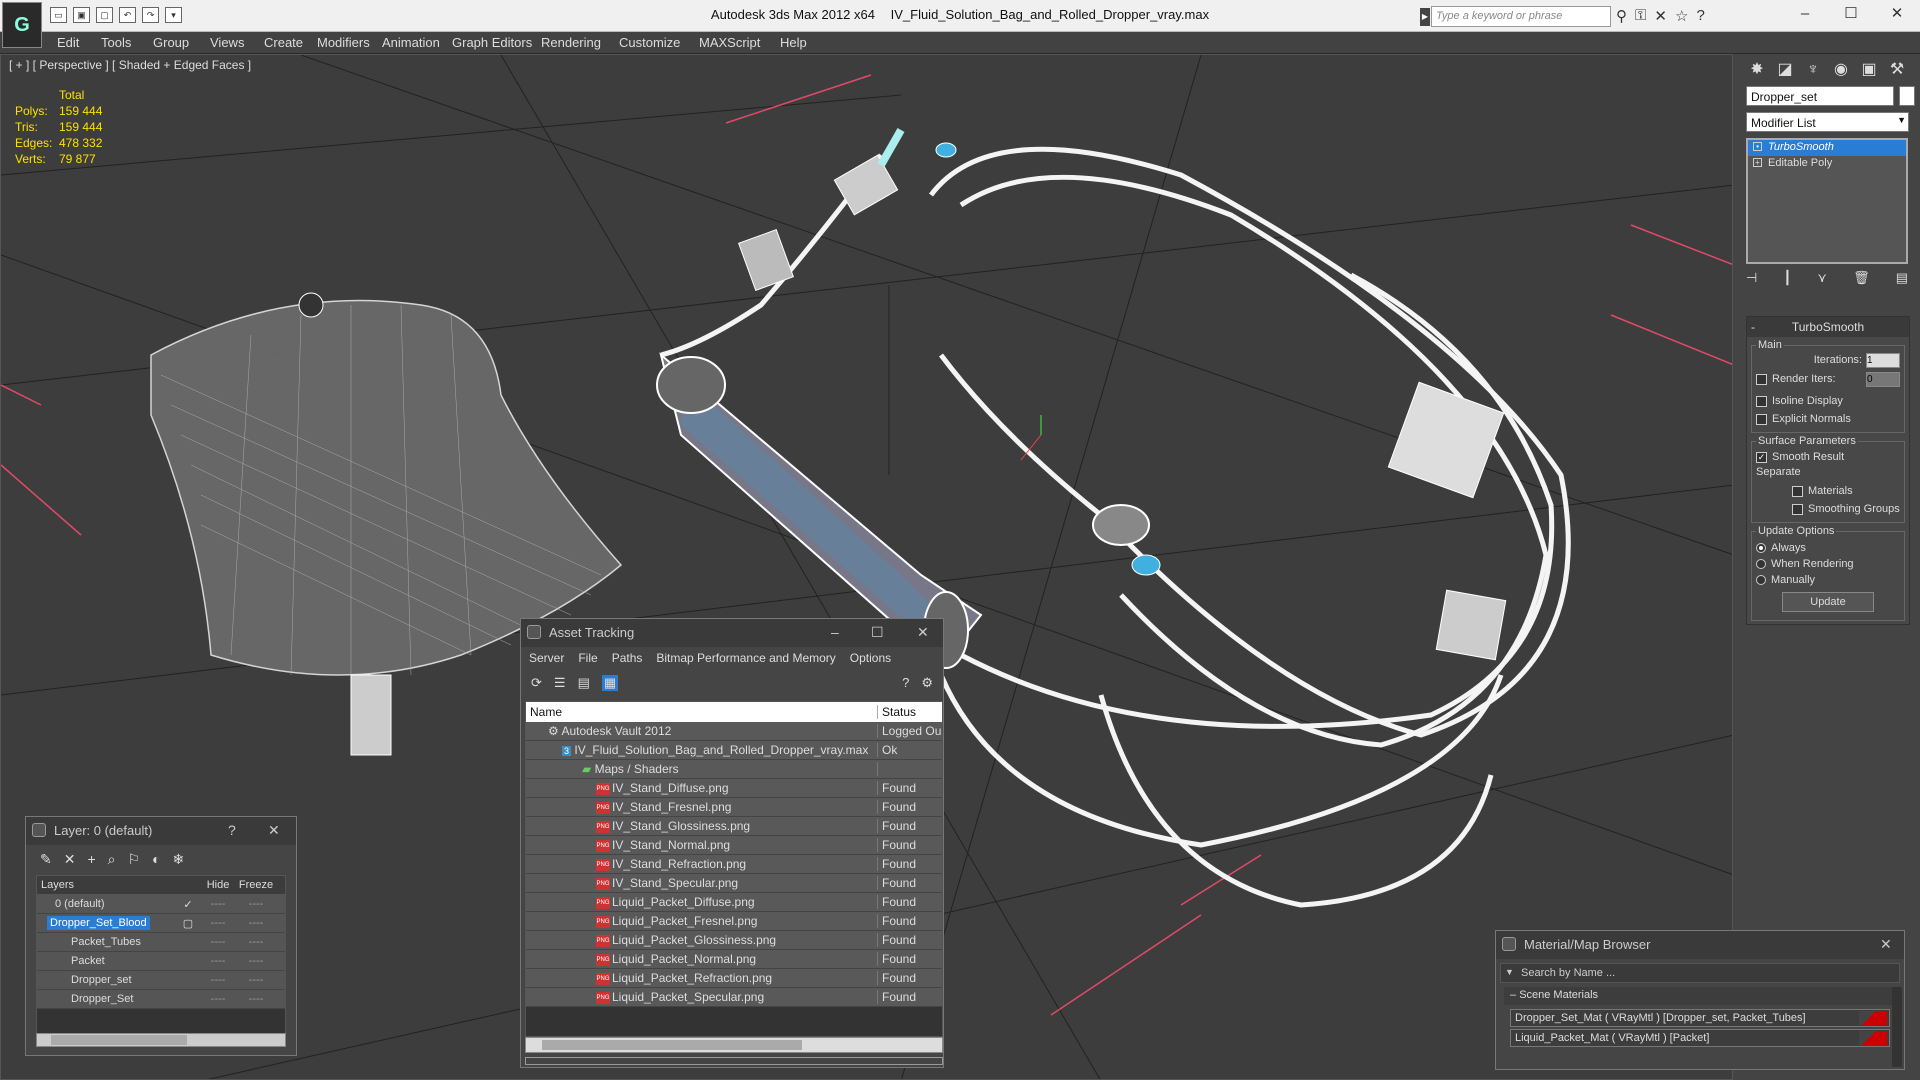 The image size is (1920, 1080). I want to click on expand-icon: +, so click(1757, 162).